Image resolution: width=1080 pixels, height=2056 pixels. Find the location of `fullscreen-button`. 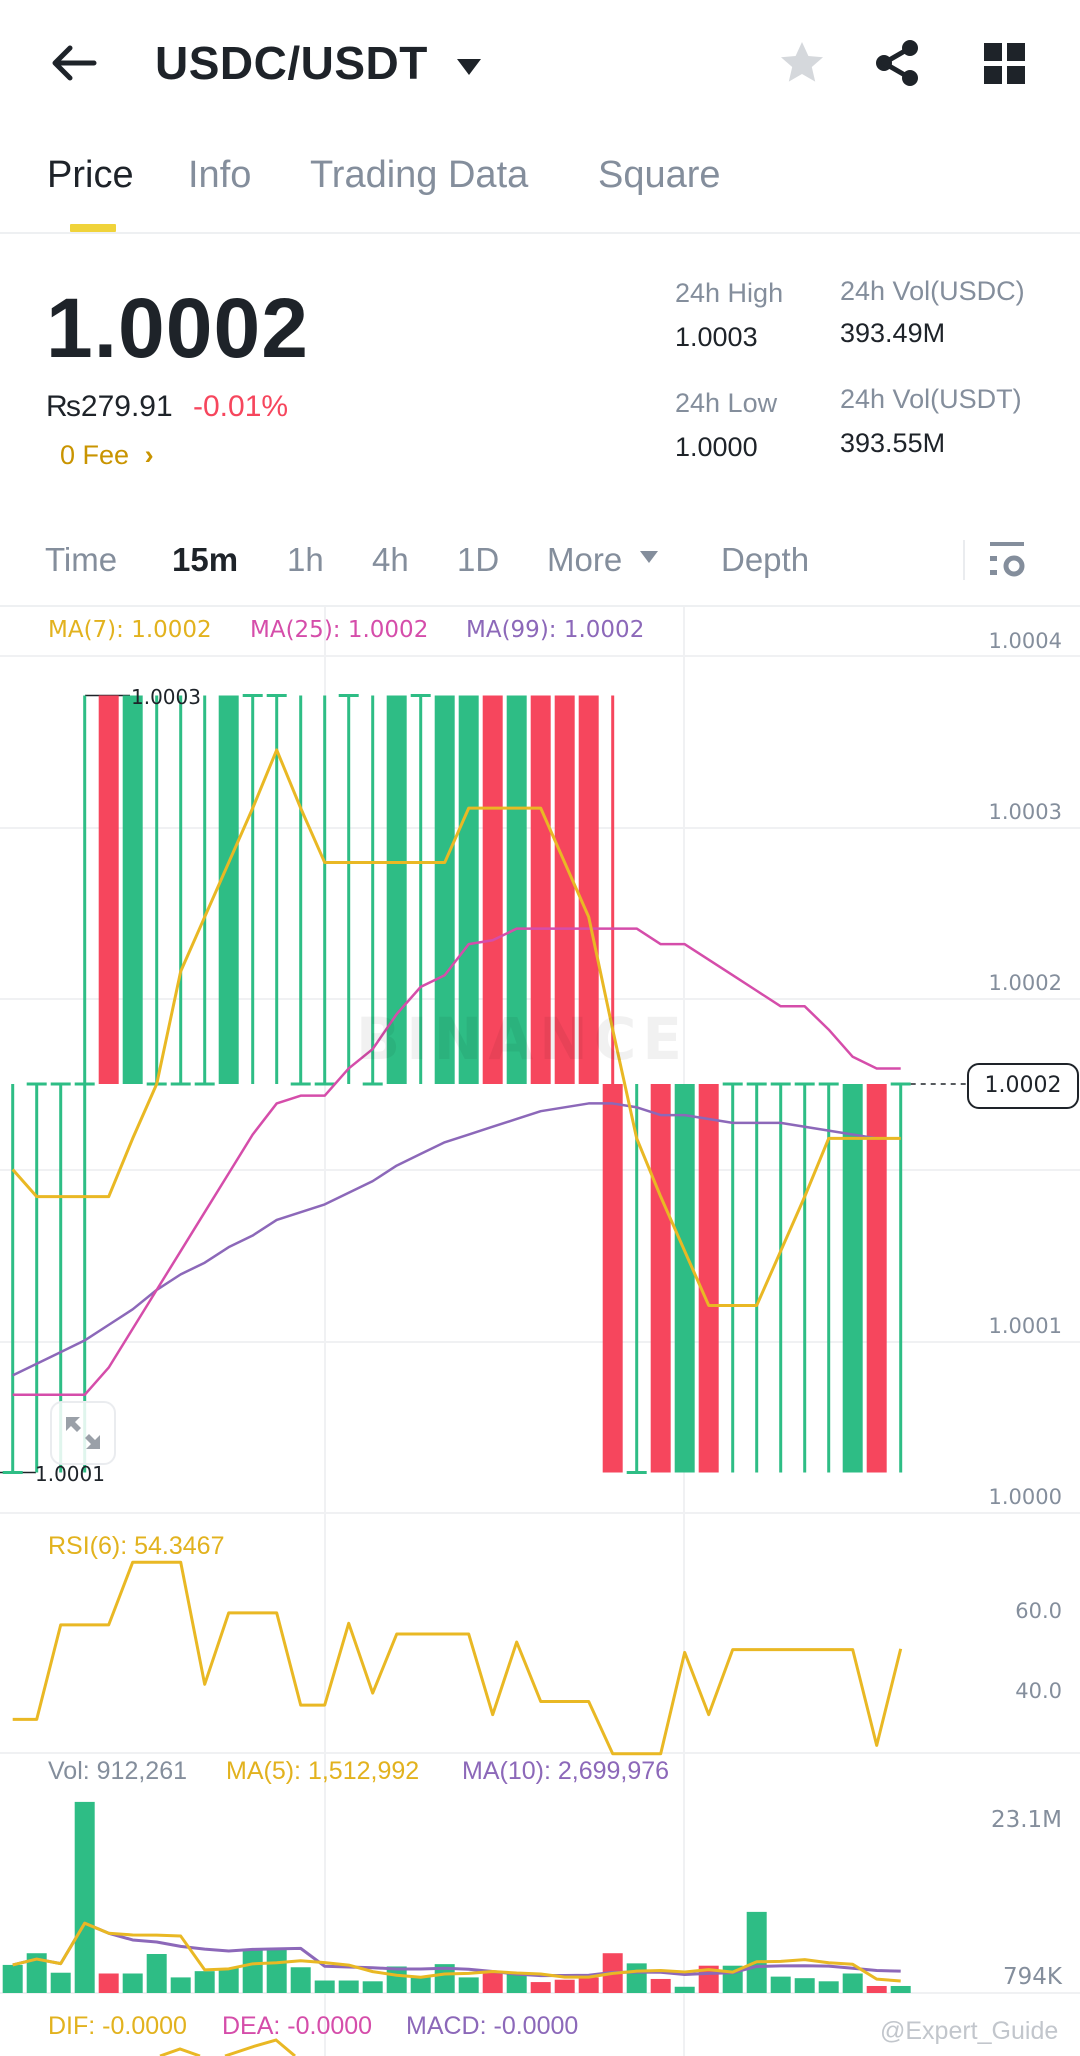

fullscreen-button is located at coordinates (83, 1433).